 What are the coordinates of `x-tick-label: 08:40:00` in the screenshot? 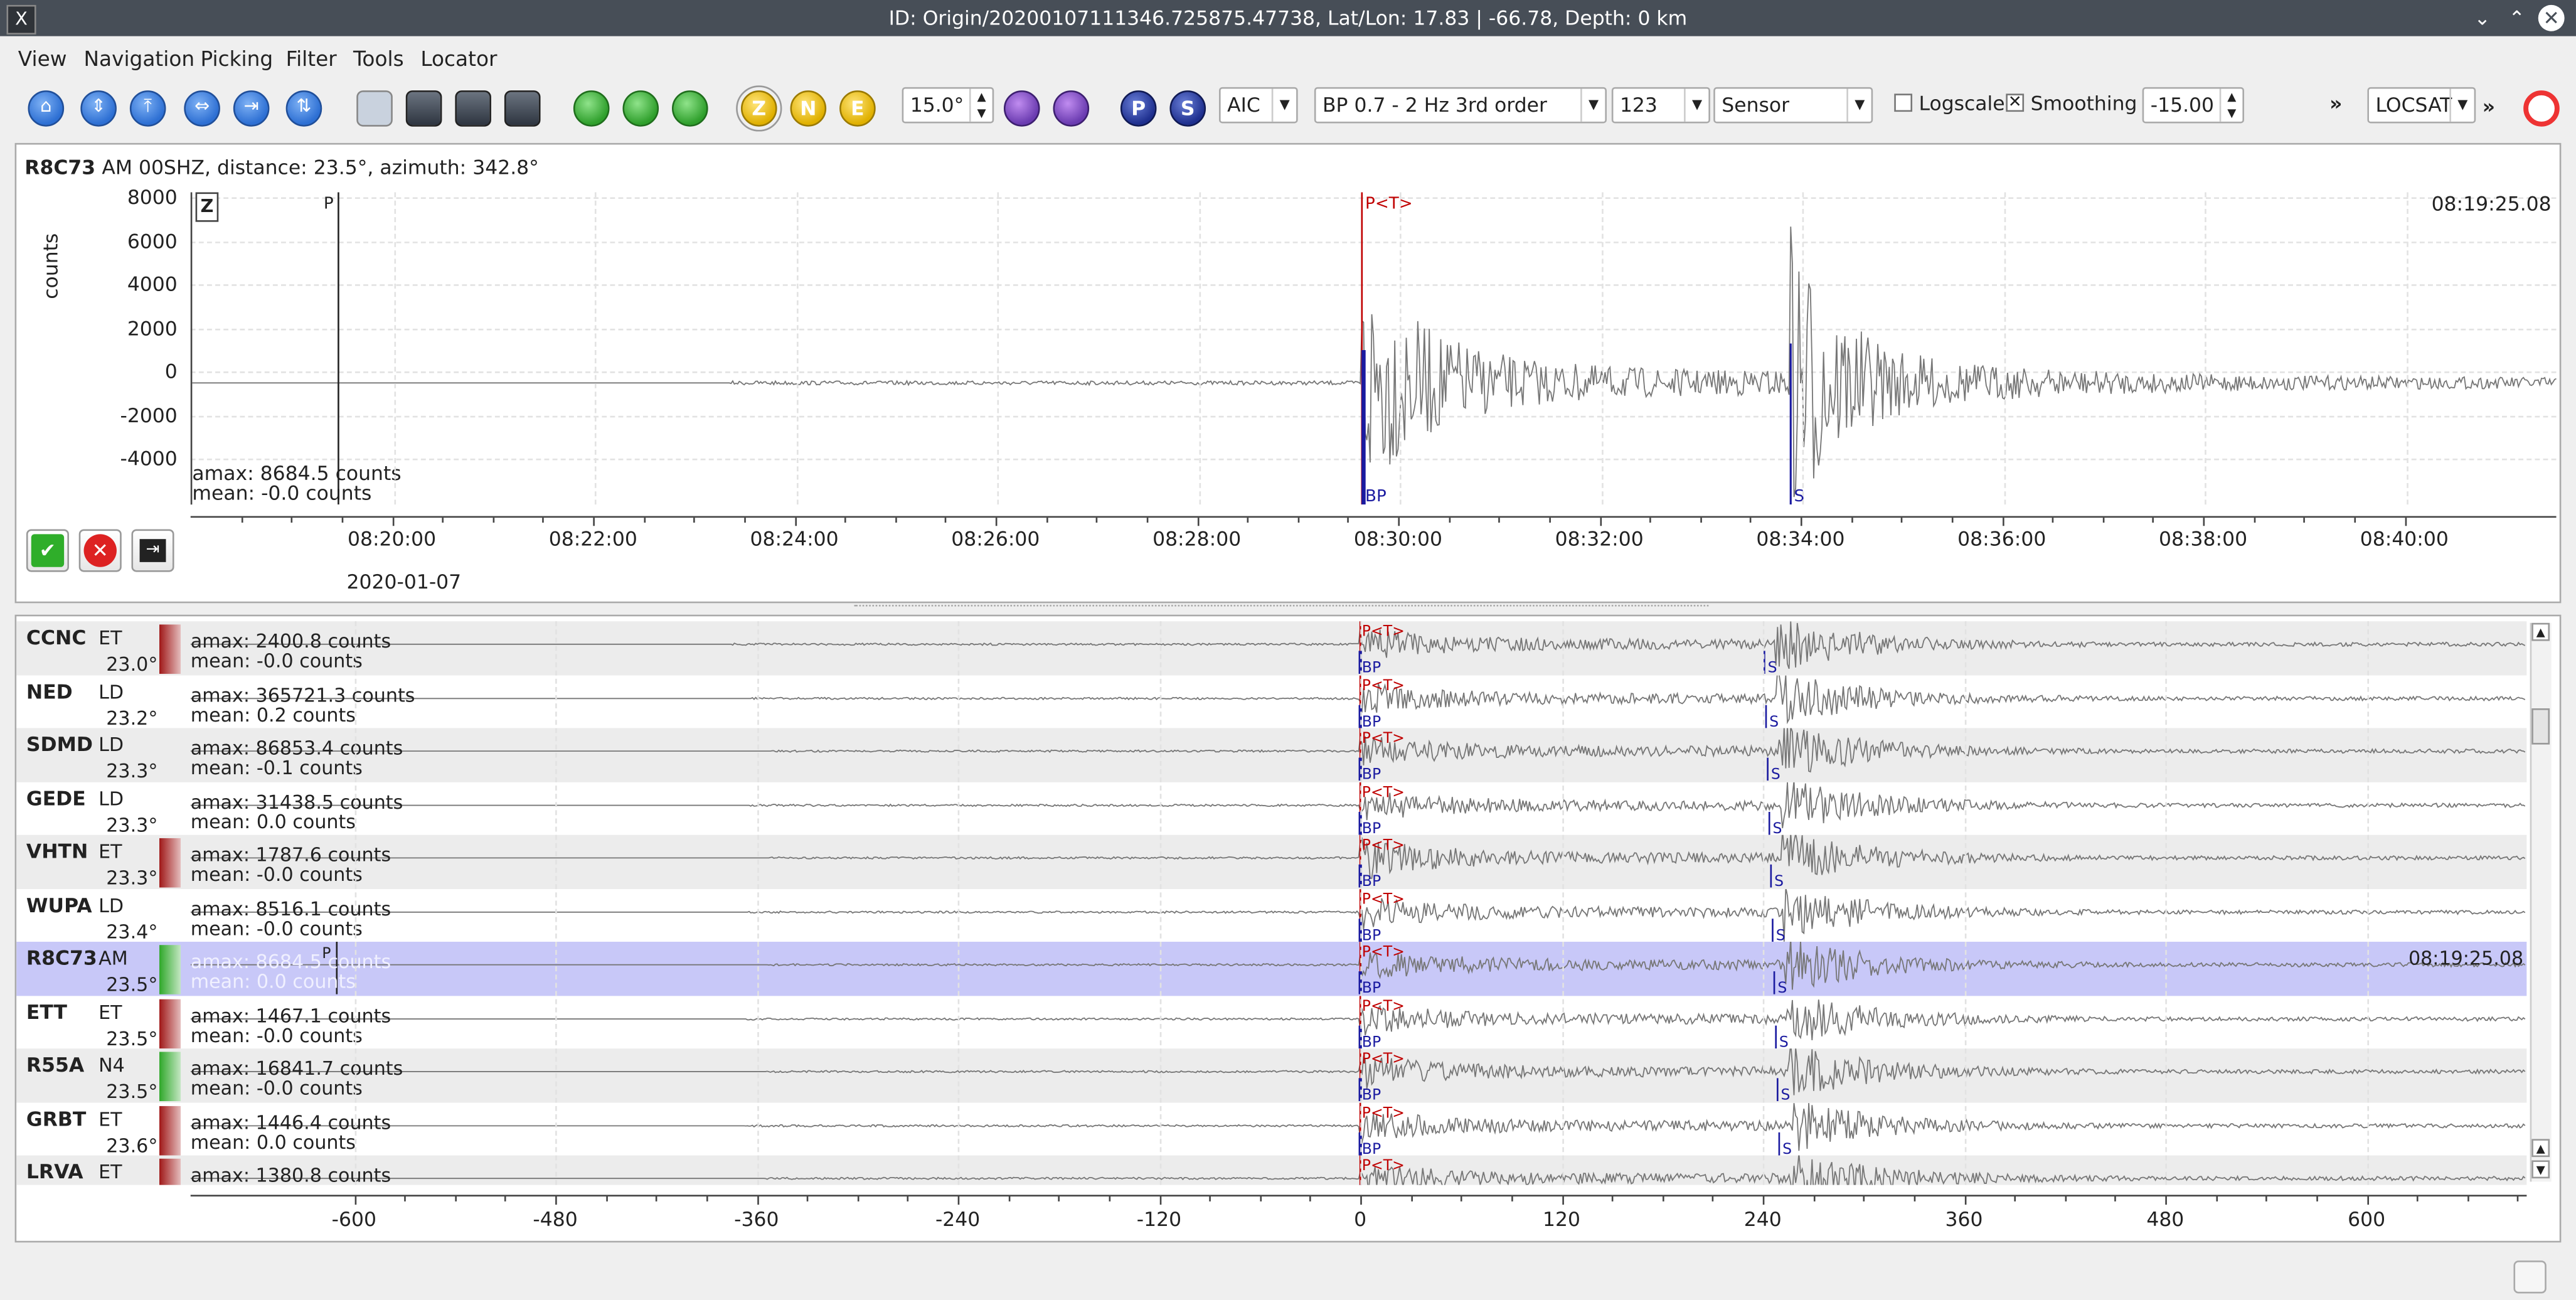 It's located at (2404, 539).